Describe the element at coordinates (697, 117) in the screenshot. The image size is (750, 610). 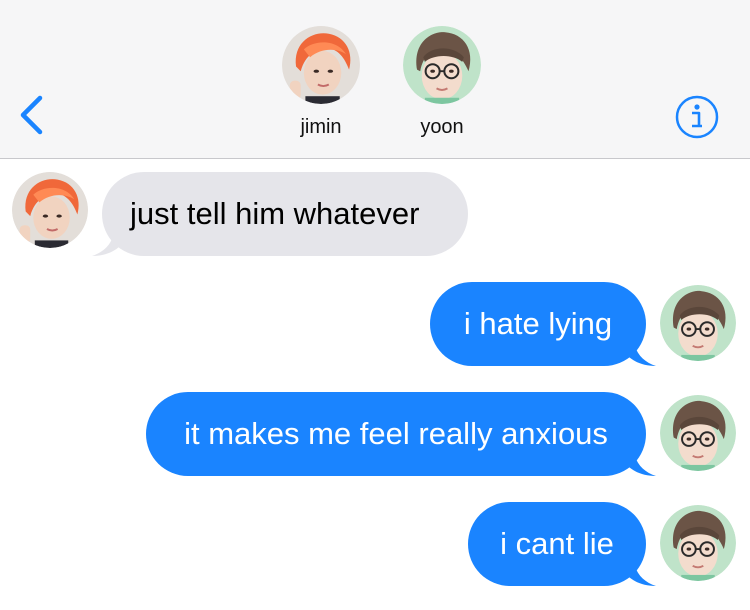
I see `info-icon` at that location.